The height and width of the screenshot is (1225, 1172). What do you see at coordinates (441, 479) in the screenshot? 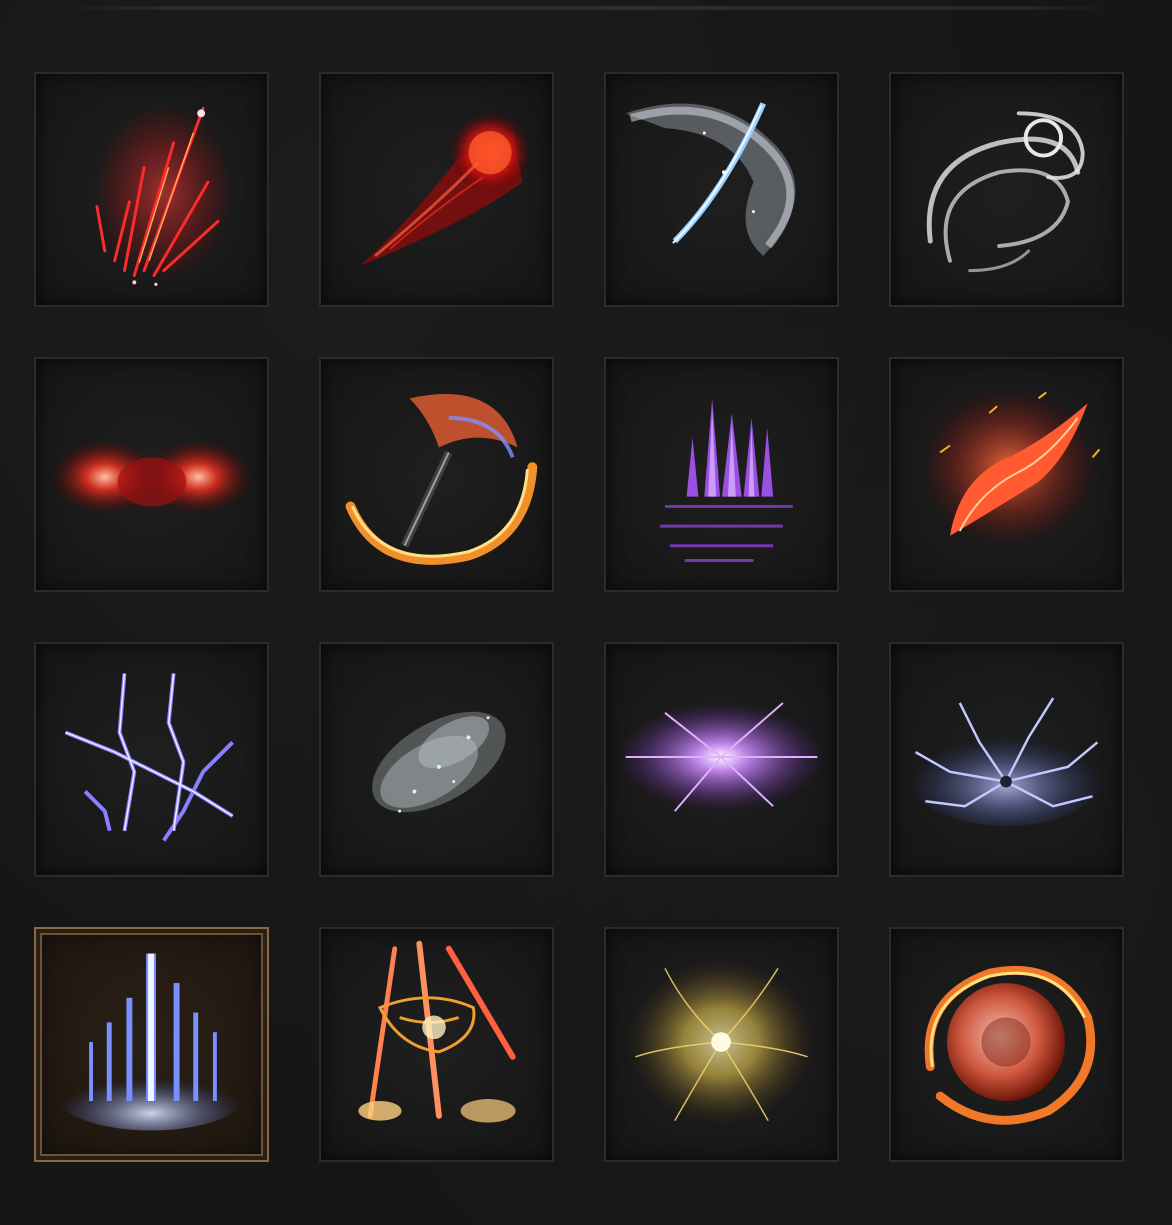
I see `flaming-sickle-arc-icon` at bounding box center [441, 479].